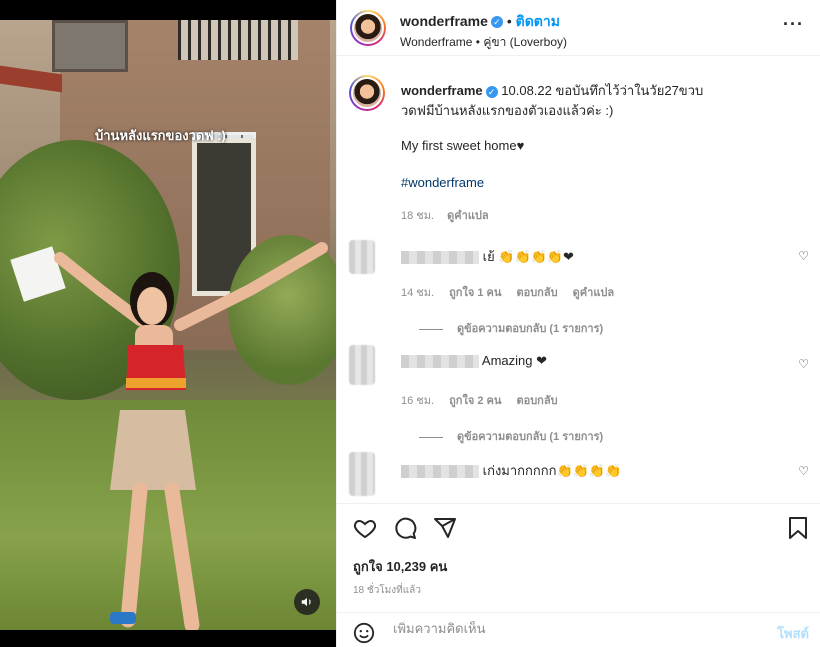  Describe the element at coordinates (367, 93) in the screenshot. I see `caption-avatar` at that location.